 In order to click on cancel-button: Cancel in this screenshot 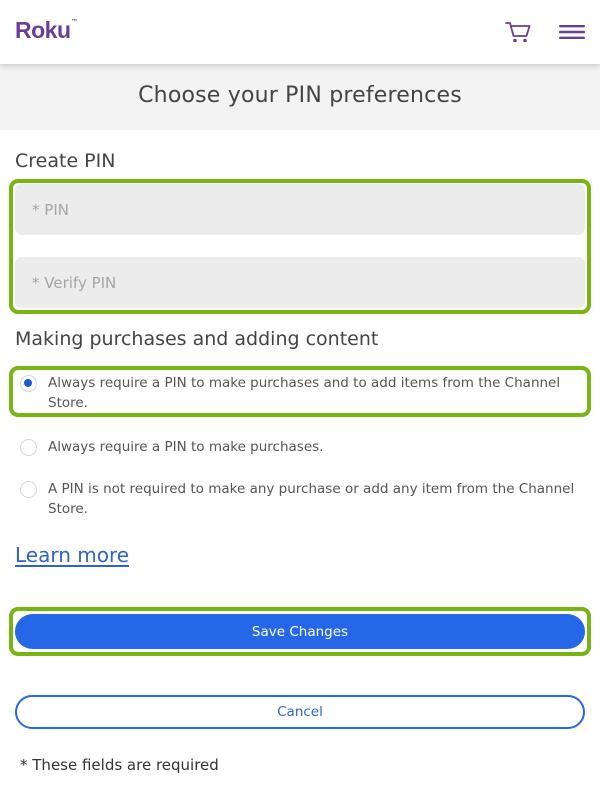, I will do `click(300, 712)`.